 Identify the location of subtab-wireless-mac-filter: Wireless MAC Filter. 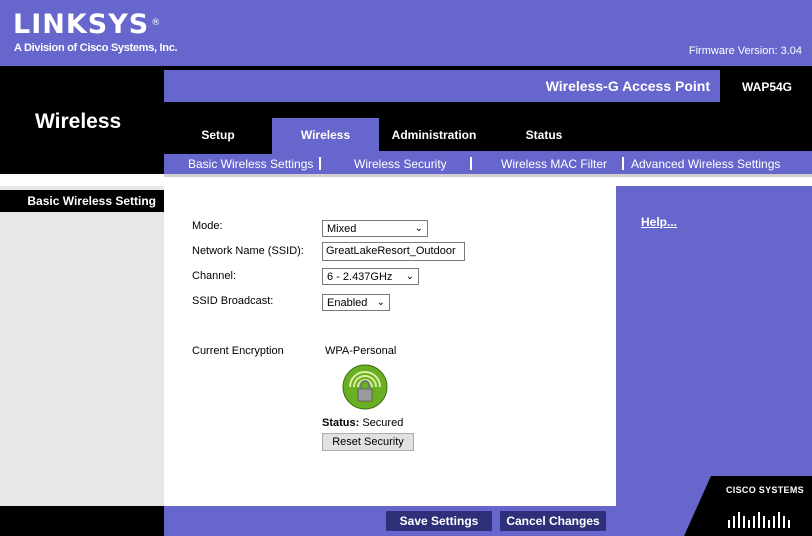
(554, 164).